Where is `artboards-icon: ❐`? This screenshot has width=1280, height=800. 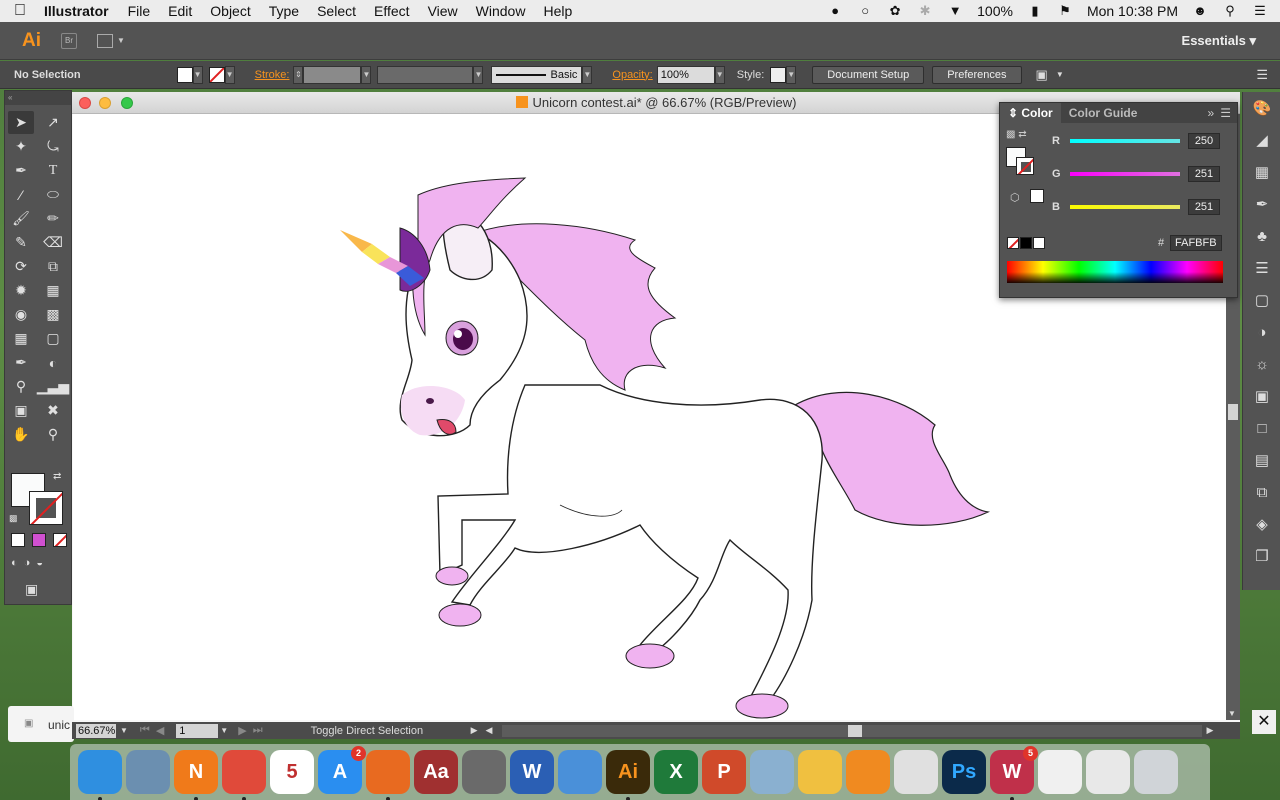 artboards-icon: ❐ is located at coordinates (1261, 556).